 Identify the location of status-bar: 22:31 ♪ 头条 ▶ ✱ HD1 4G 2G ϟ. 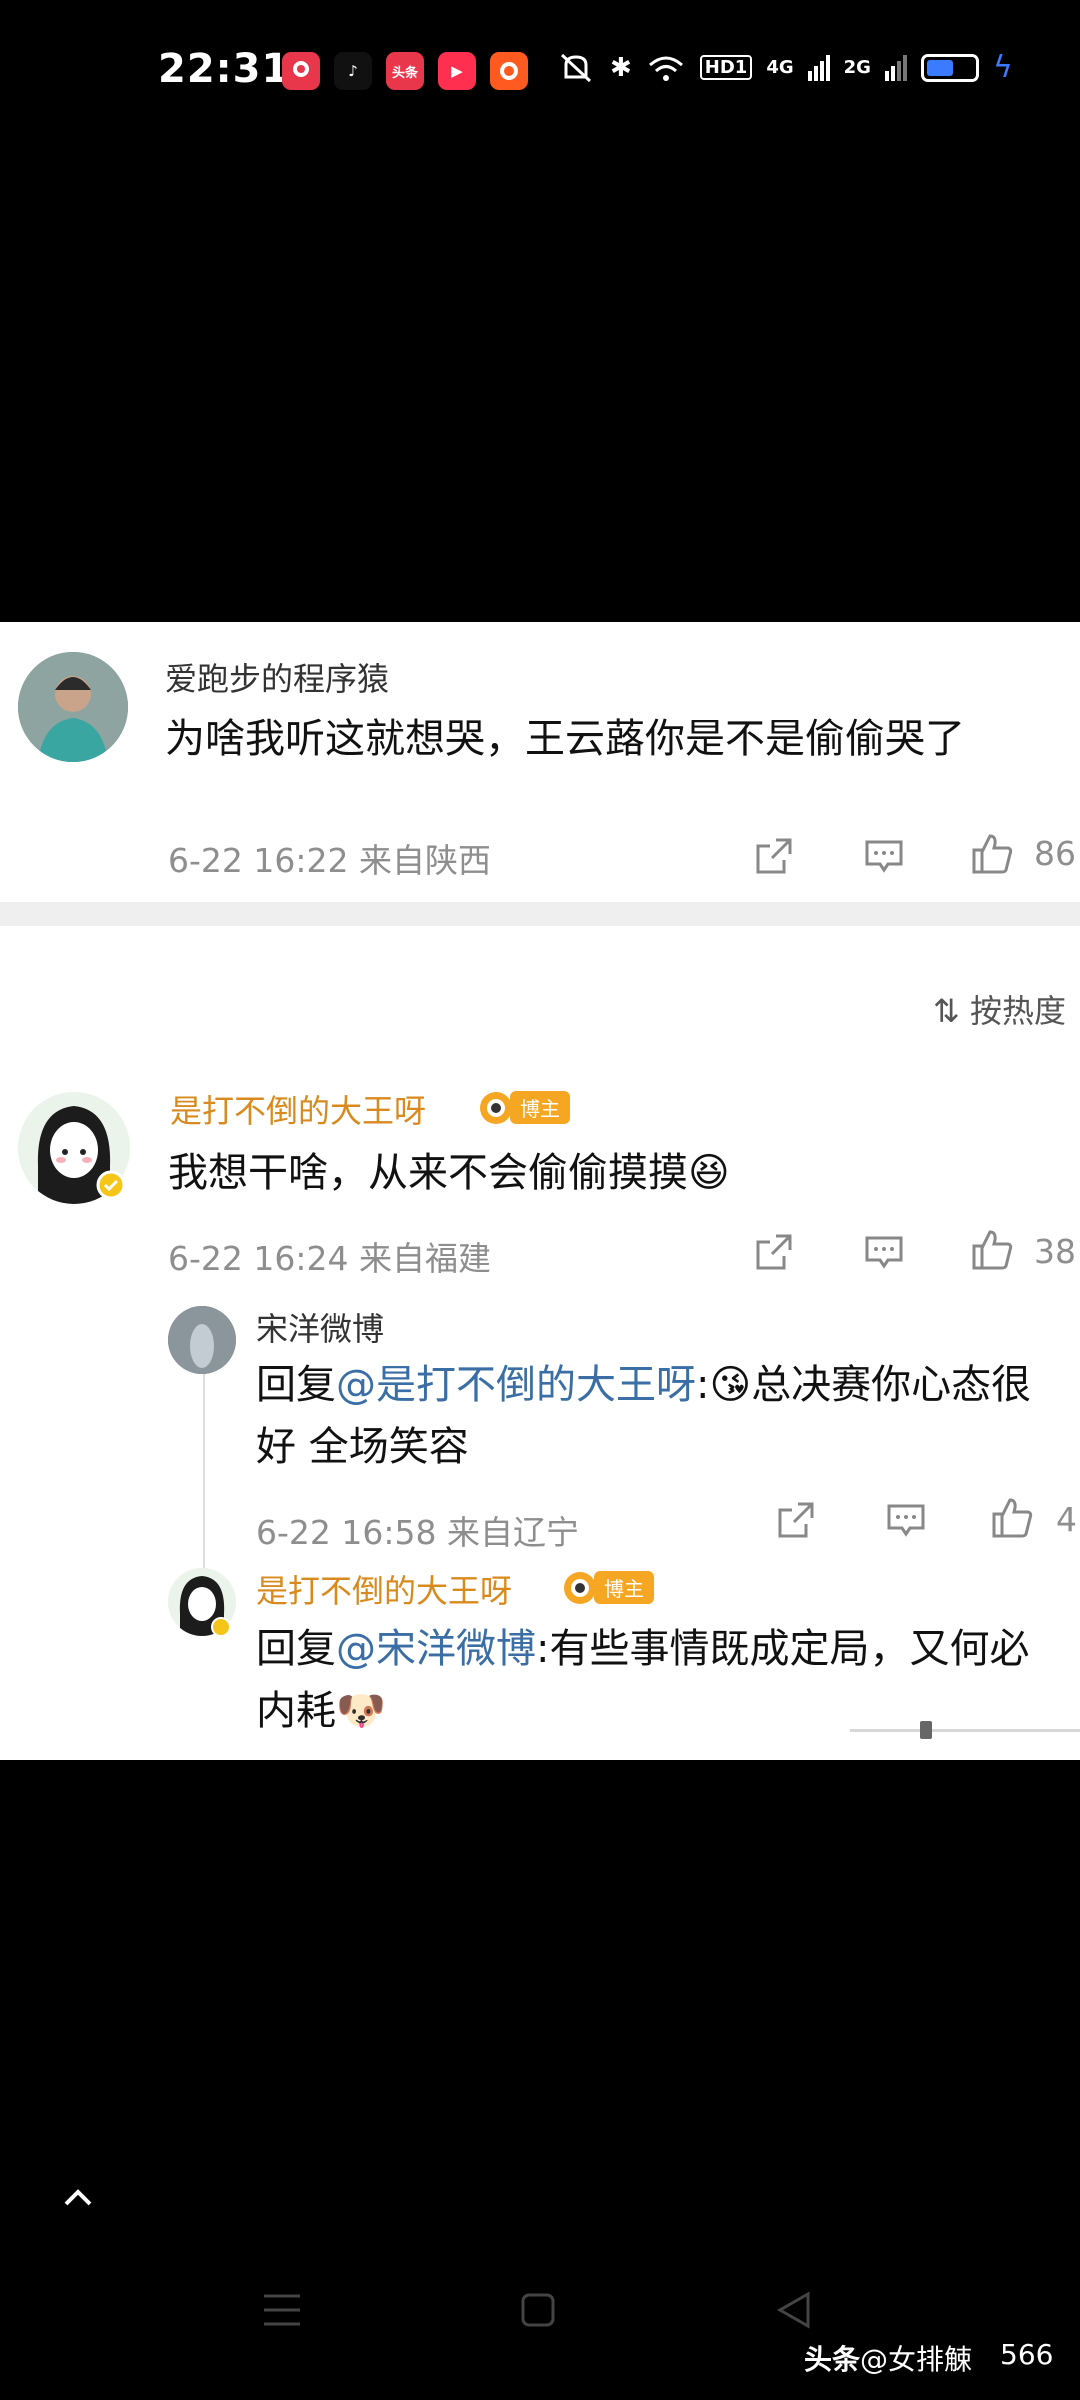
(540, 75).